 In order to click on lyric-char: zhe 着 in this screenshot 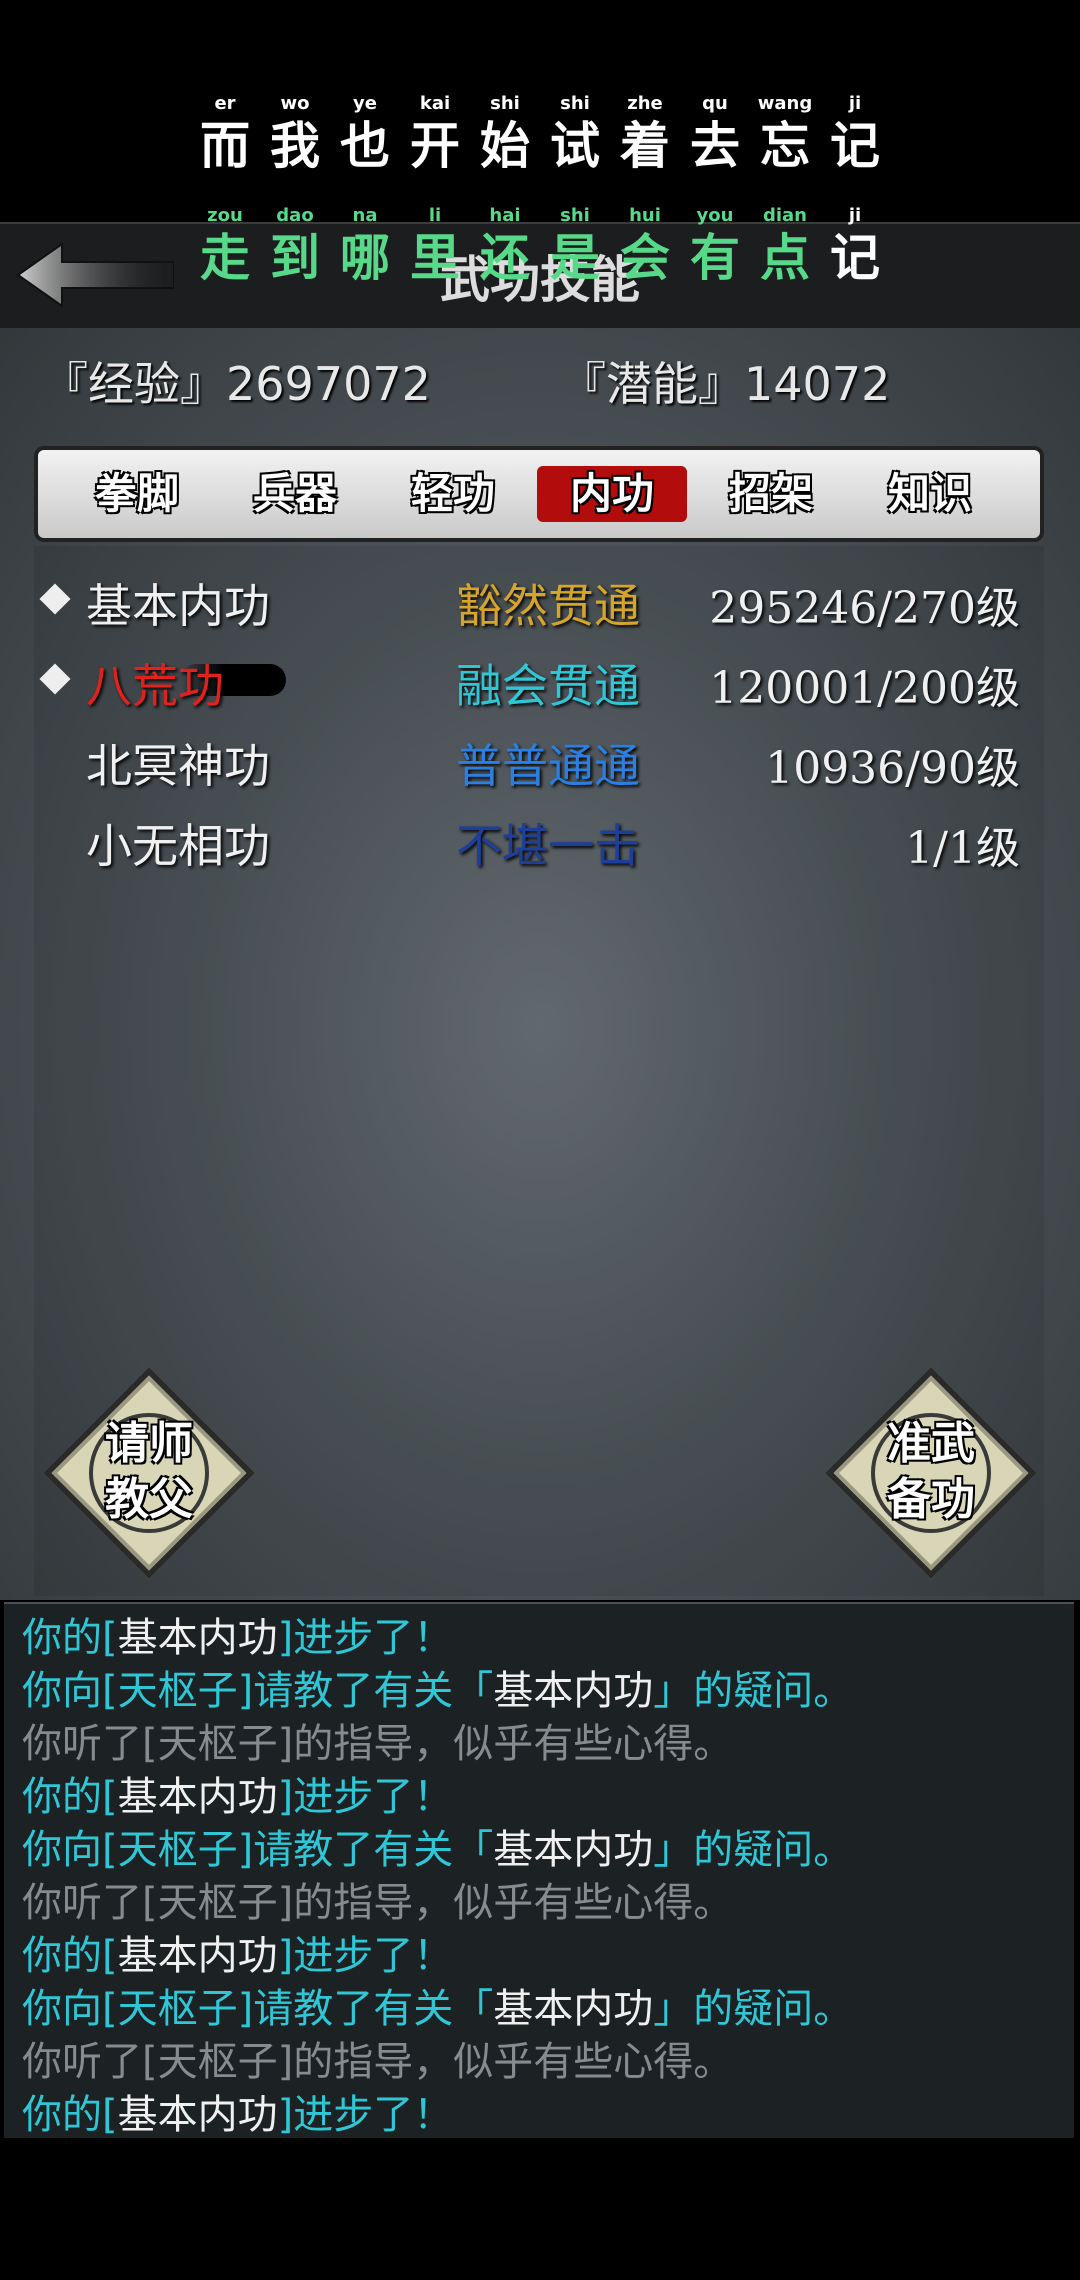, I will do `click(645, 134)`.